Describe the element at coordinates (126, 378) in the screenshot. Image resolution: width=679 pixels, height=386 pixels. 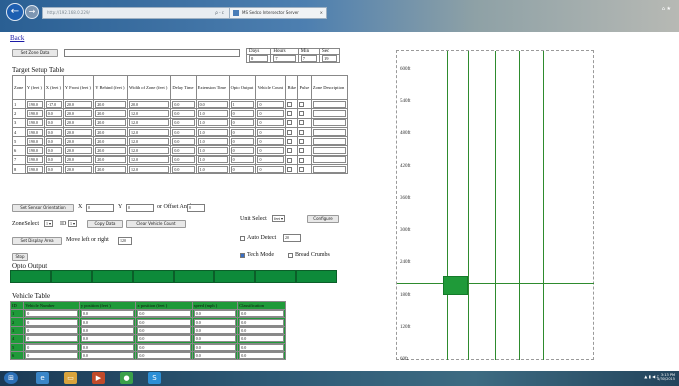
I see `chrome-icon: ●` at that location.